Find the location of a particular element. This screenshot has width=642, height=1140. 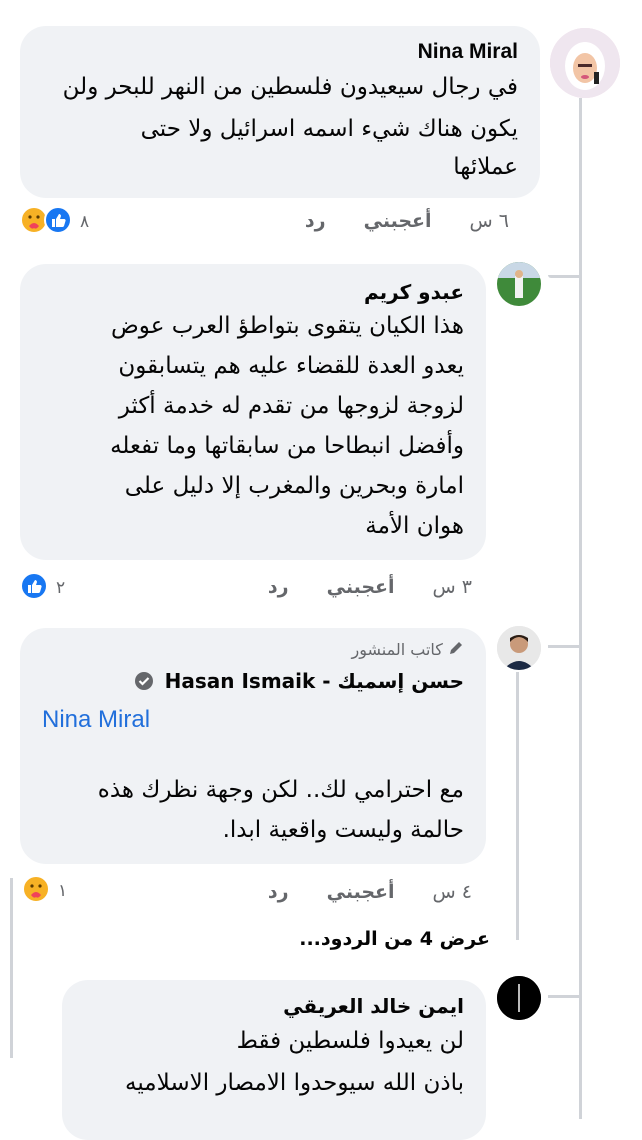

verified-badge-icon is located at coordinates (144, 684).